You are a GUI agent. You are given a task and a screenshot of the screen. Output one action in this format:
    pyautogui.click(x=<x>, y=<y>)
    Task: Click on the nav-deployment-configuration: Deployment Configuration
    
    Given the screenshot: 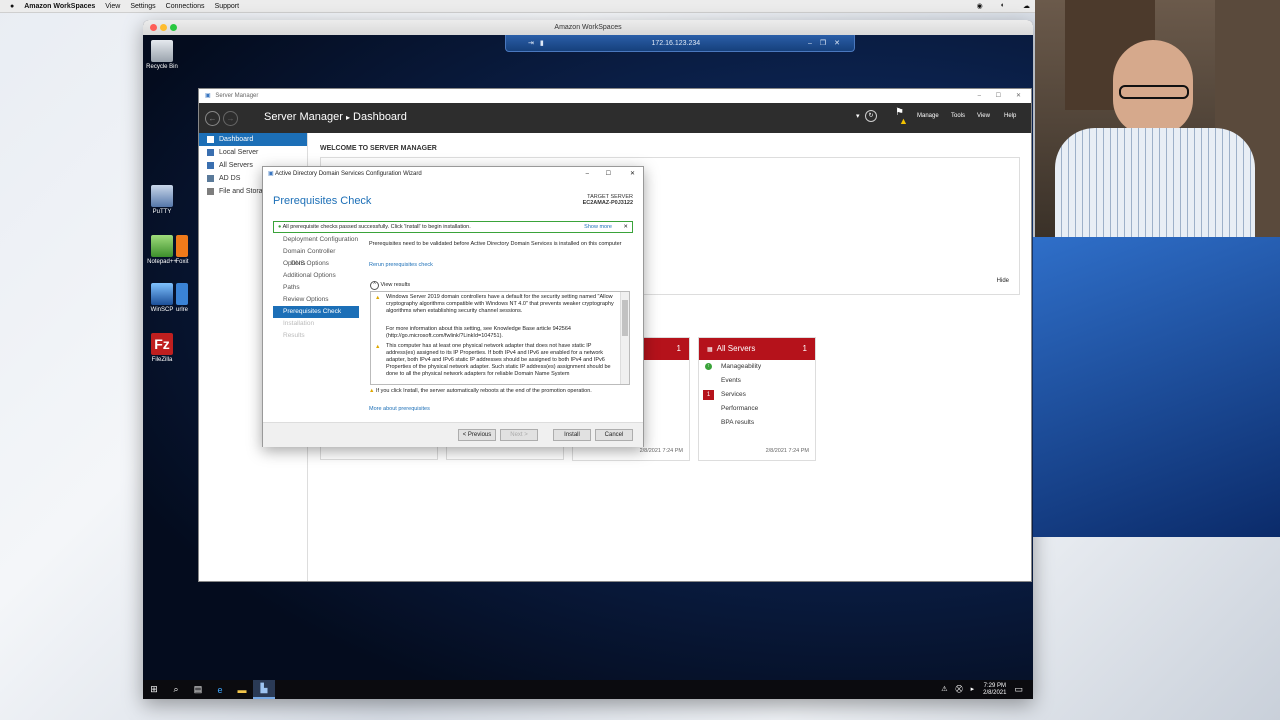 What is the action you would take?
    pyautogui.click(x=316, y=240)
    